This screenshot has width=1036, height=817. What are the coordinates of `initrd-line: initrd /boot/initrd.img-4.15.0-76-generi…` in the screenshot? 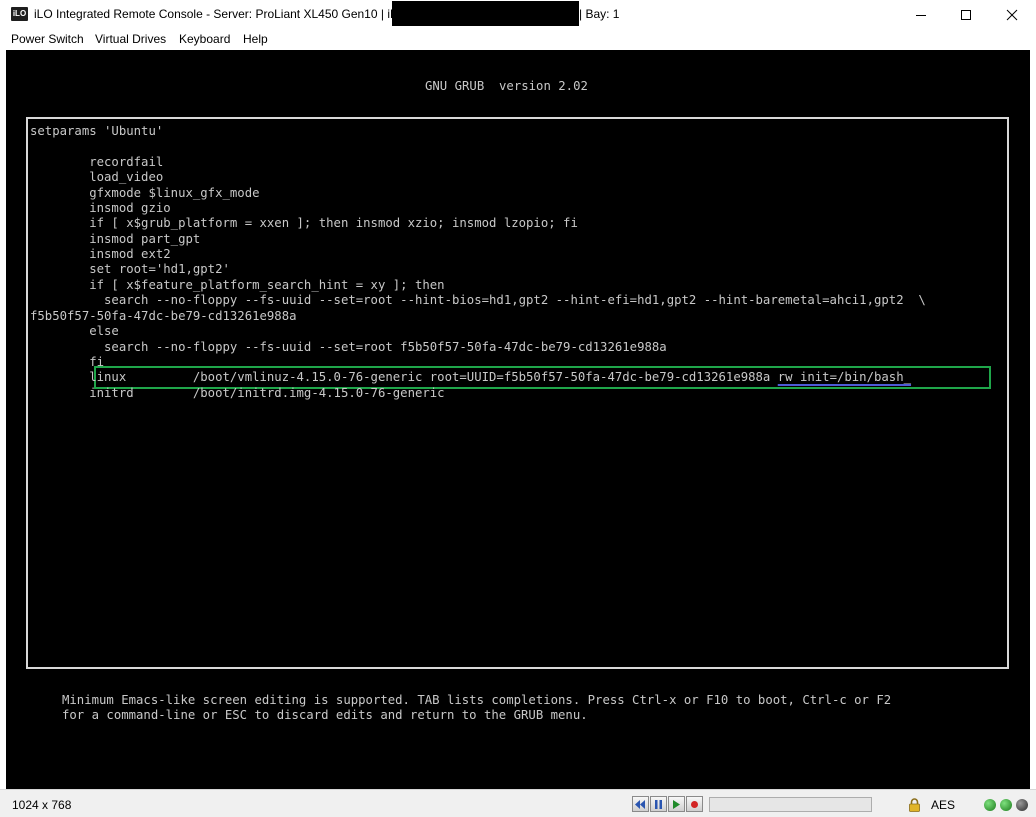 It's located at (237, 393).